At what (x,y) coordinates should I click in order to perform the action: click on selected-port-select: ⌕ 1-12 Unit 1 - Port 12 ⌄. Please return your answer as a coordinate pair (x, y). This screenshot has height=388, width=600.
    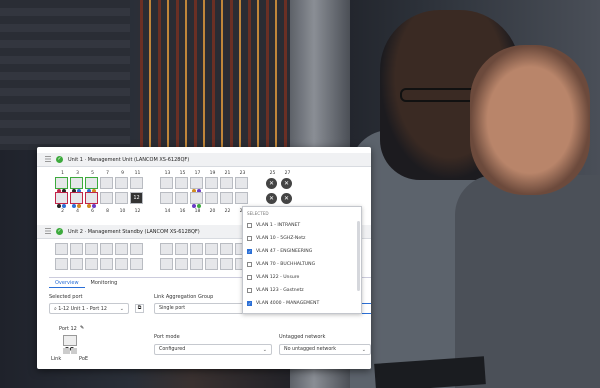
    Looking at the image, I should click on (89, 308).